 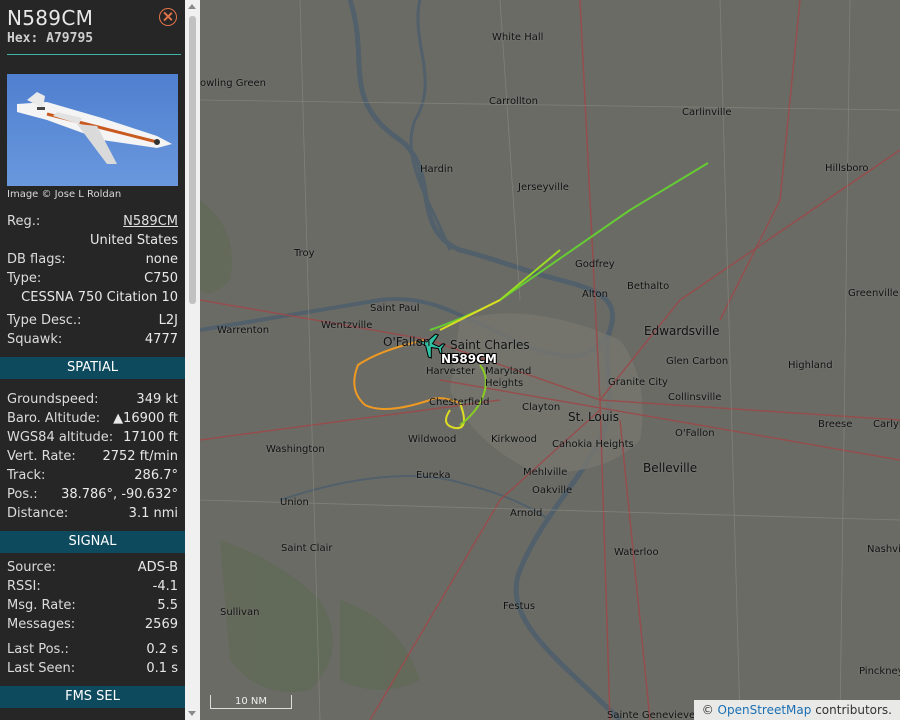 I want to click on spatial-row-wgs84-altitude: WGS84 altitude: 17100 ft, so click(x=92, y=439).